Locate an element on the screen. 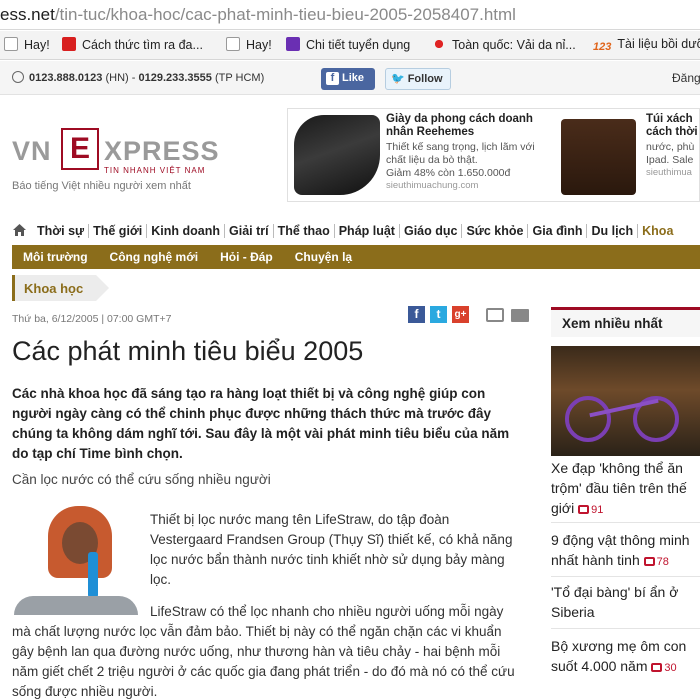  most-viewed-item-4: Bộ xương mẹ ôm con suốt 4.000 năm 30 is located at coordinates (625, 657).